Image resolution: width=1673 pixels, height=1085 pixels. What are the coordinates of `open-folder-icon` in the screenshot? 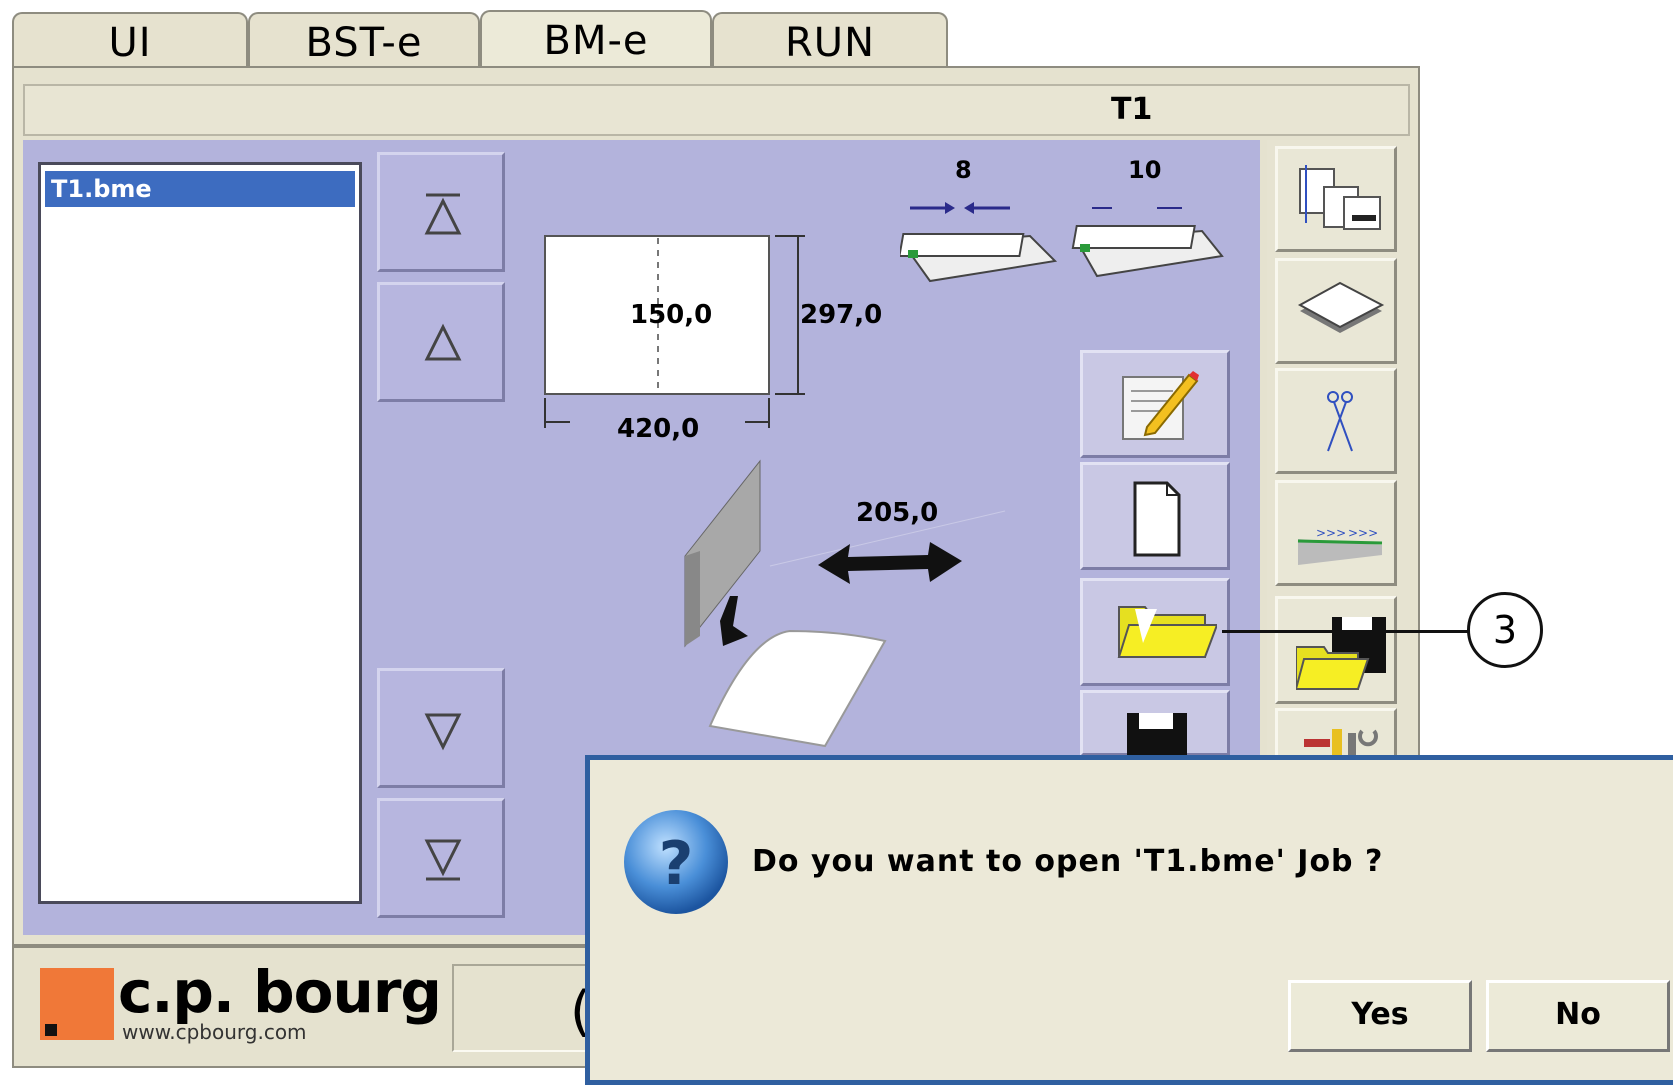 It's located at (1167, 632).